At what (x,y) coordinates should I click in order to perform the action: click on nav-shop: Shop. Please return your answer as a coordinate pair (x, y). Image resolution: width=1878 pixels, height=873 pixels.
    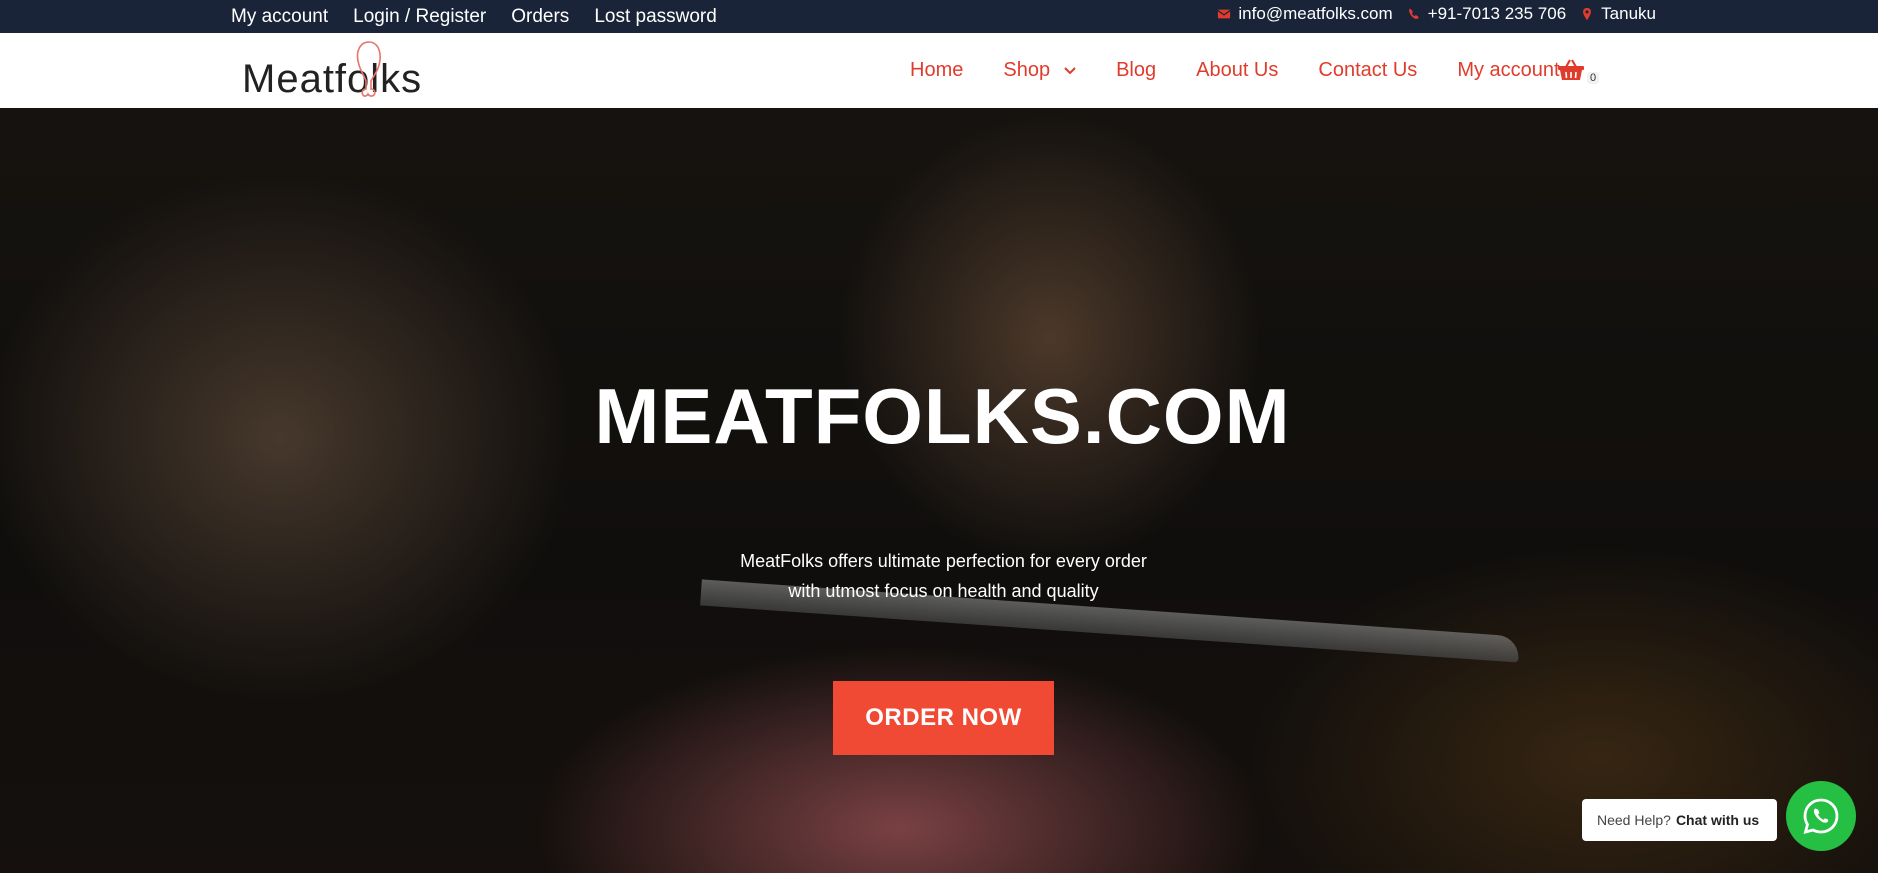
    Looking at the image, I should click on (1039, 70).